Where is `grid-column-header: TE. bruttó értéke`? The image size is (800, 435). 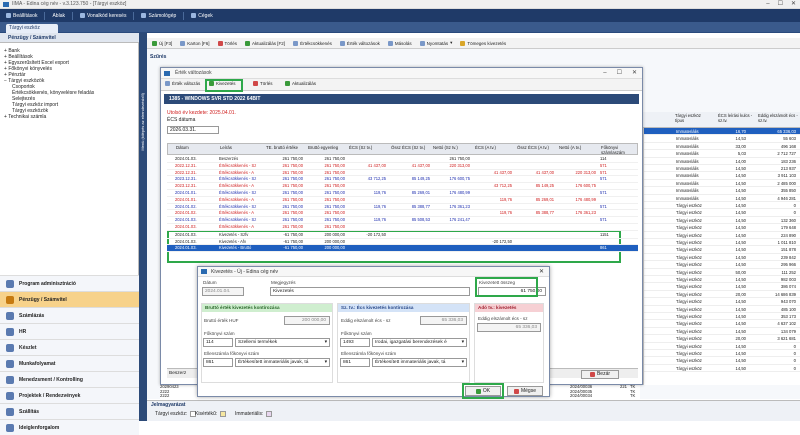 grid-column-header: TE. bruttó értéke is located at coordinates (286, 147).